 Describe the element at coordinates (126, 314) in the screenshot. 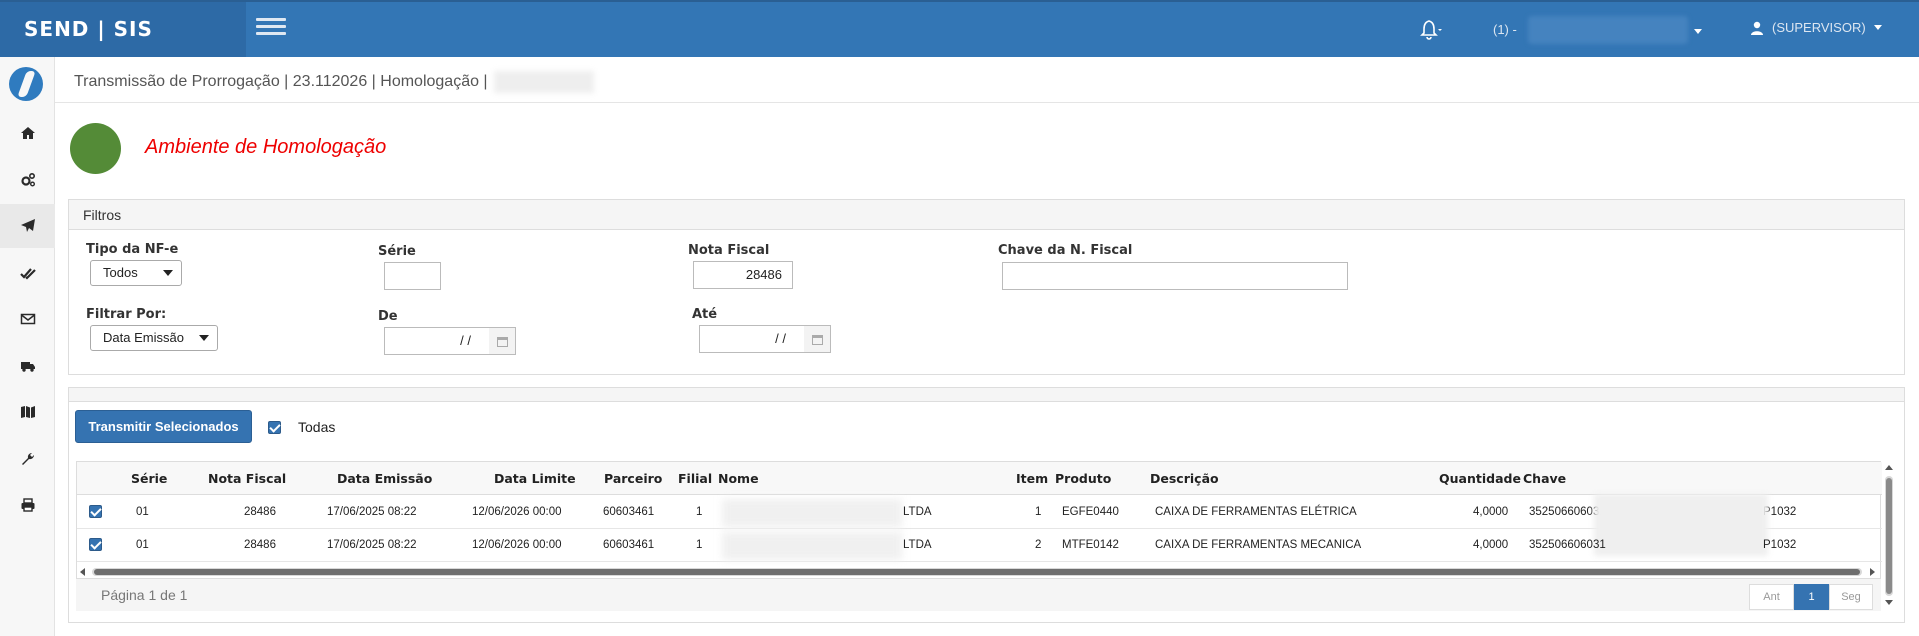

I see `filtrar-por-label: Filtrar Por:` at that location.